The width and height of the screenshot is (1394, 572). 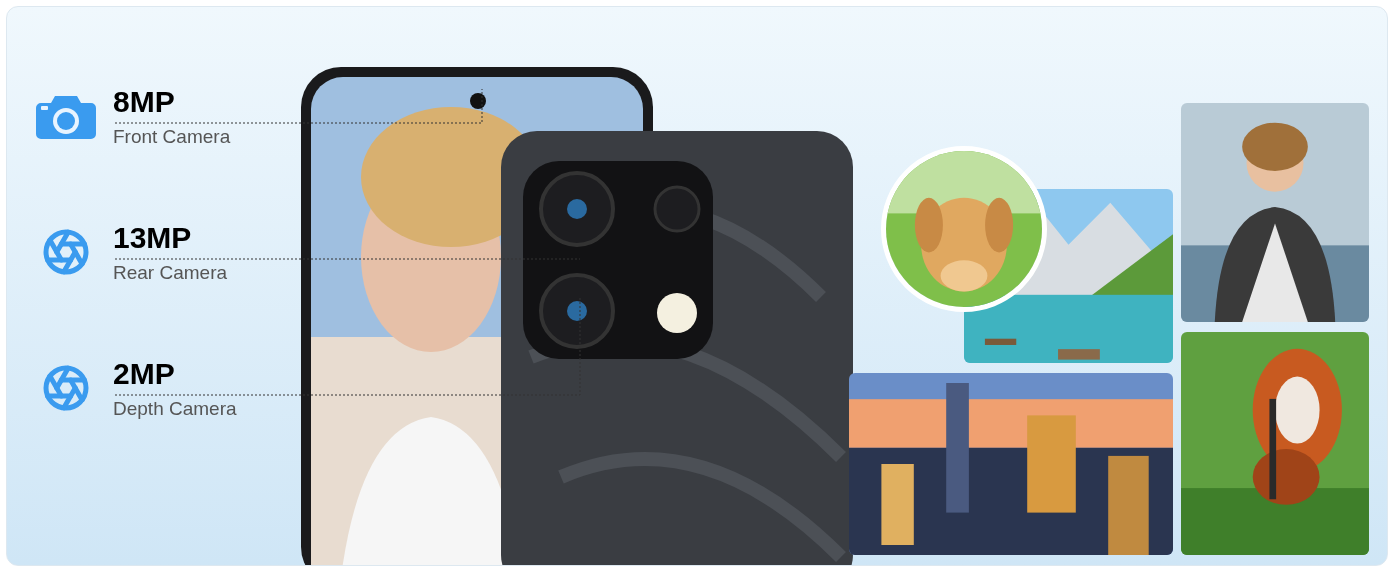 What do you see at coordinates (144, 102) in the screenshot?
I see `megapixel-value: 8MP` at bounding box center [144, 102].